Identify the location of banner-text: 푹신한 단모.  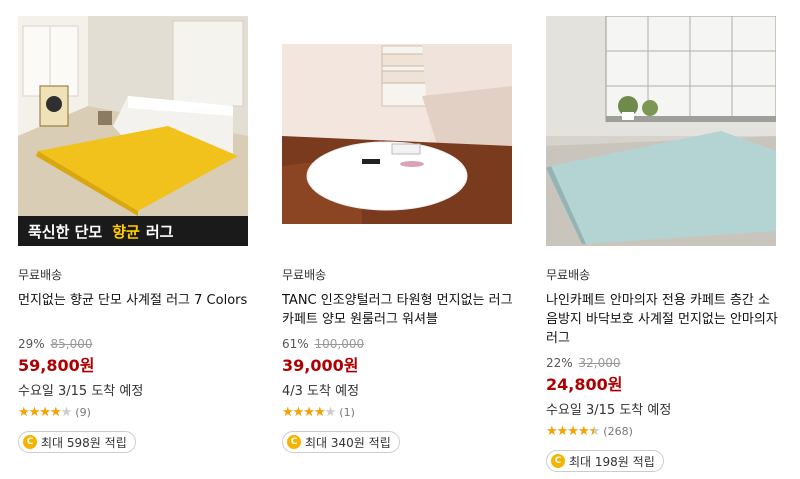
(65, 231).